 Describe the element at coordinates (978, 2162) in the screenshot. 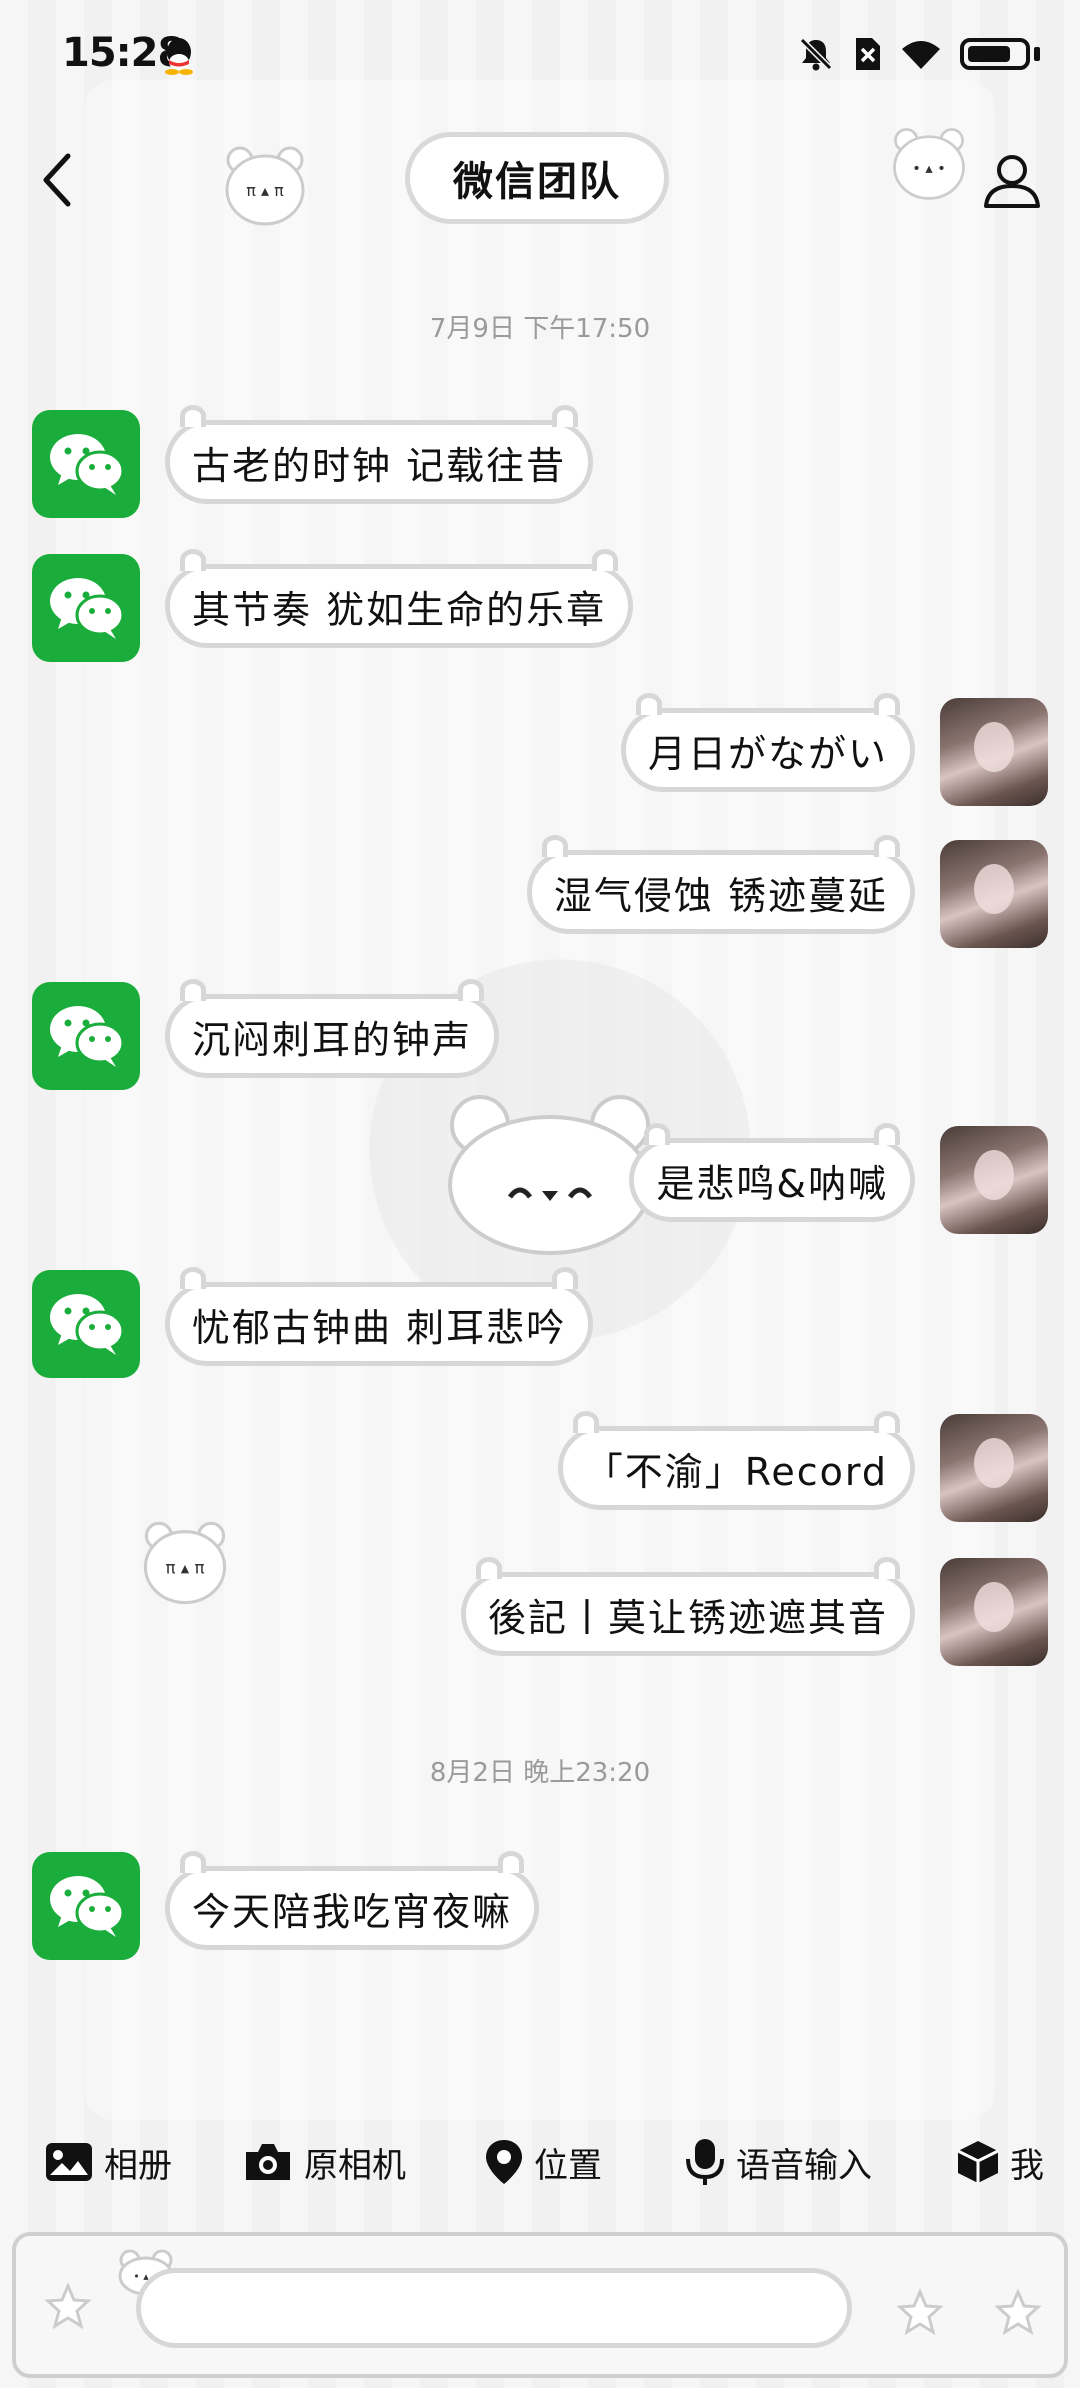

I see `cube-icon` at that location.